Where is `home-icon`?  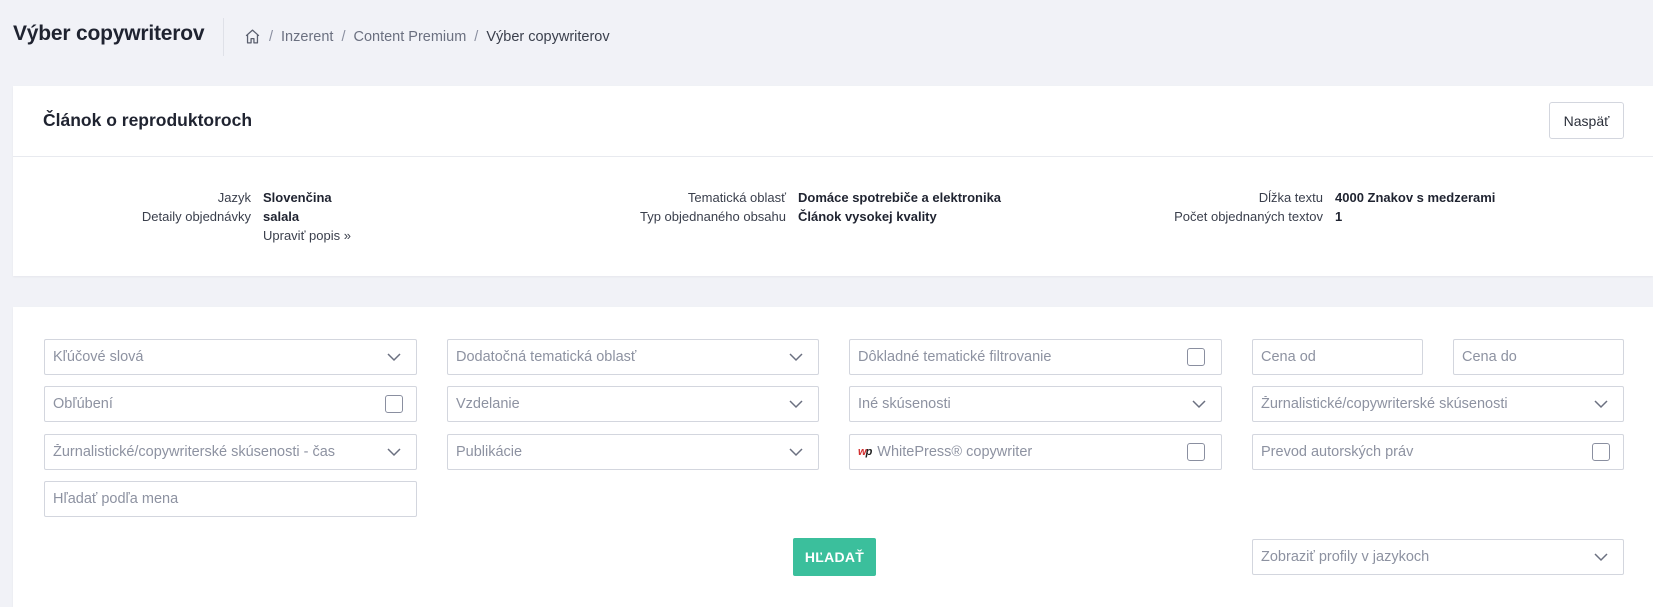 home-icon is located at coordinates (252, 36).